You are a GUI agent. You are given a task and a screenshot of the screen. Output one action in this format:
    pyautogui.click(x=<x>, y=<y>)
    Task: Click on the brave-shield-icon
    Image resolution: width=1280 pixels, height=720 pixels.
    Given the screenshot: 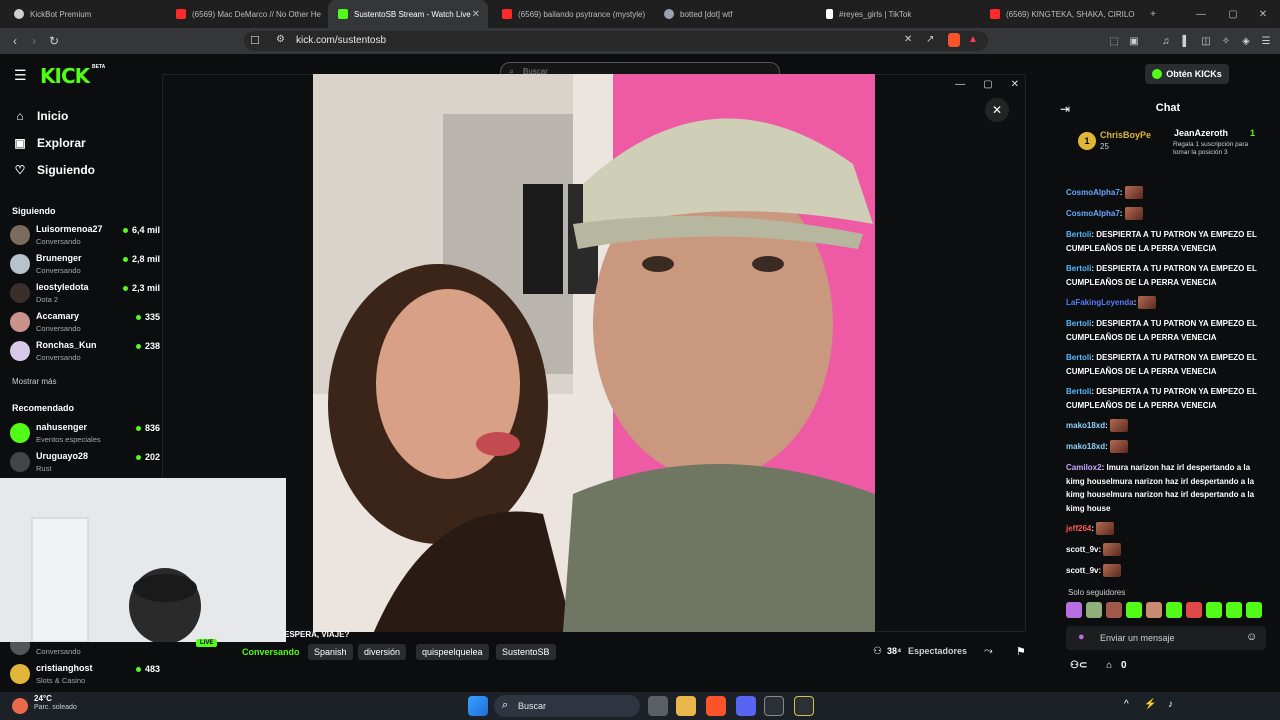 What is the action you would take?
    pyautogui.click(x=954, y=40)
    